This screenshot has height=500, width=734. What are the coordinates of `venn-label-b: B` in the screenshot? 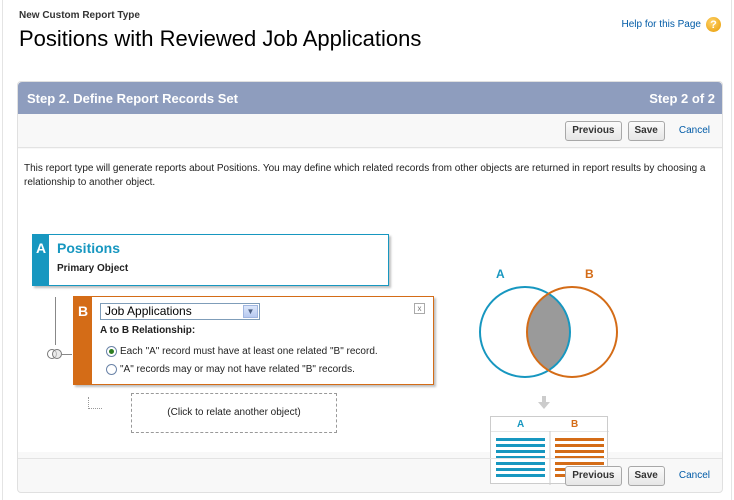 It's located at (589, 274).